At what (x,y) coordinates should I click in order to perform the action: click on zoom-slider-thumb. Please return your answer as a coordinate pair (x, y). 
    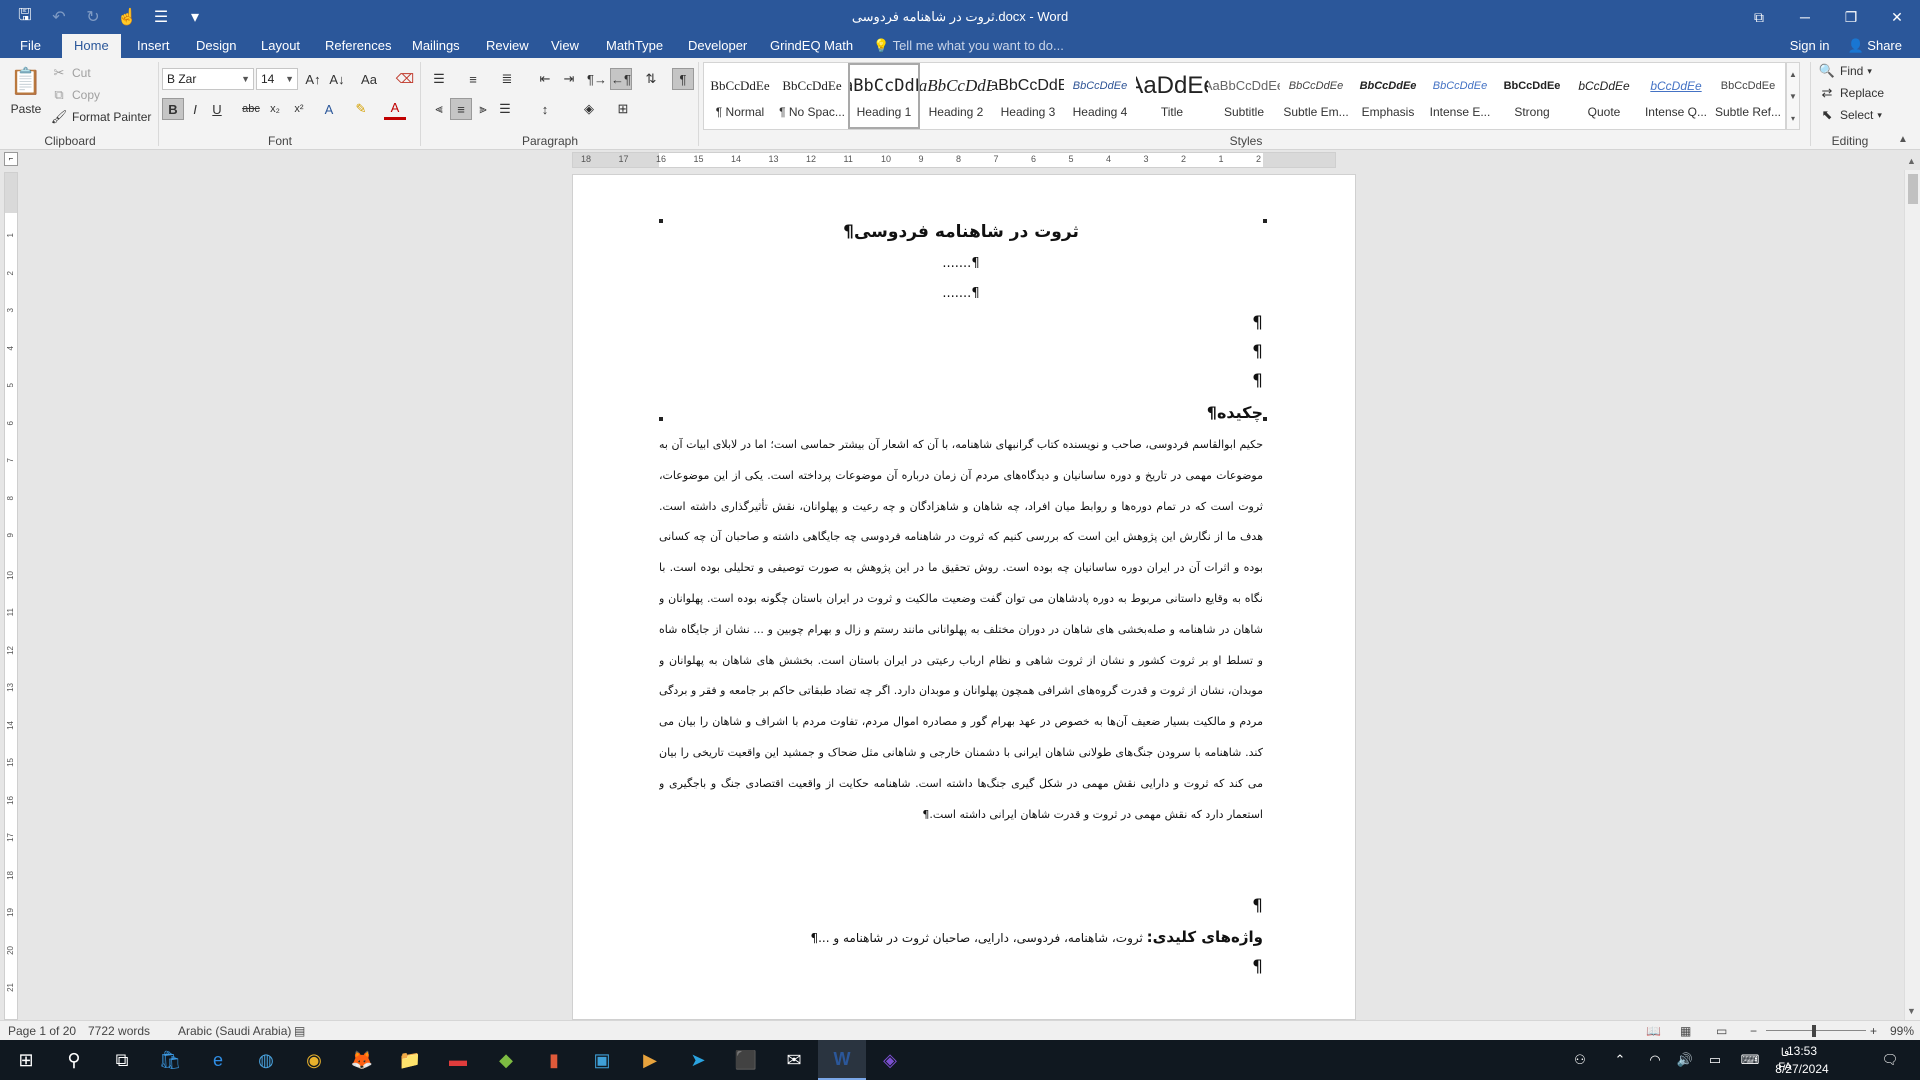
    Looking at the image, I should click on (1814, 1031).